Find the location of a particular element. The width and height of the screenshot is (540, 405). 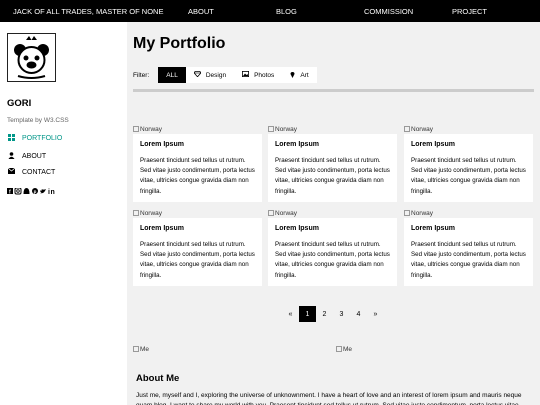

snapchat-icon is located at coordinates (26, 191).